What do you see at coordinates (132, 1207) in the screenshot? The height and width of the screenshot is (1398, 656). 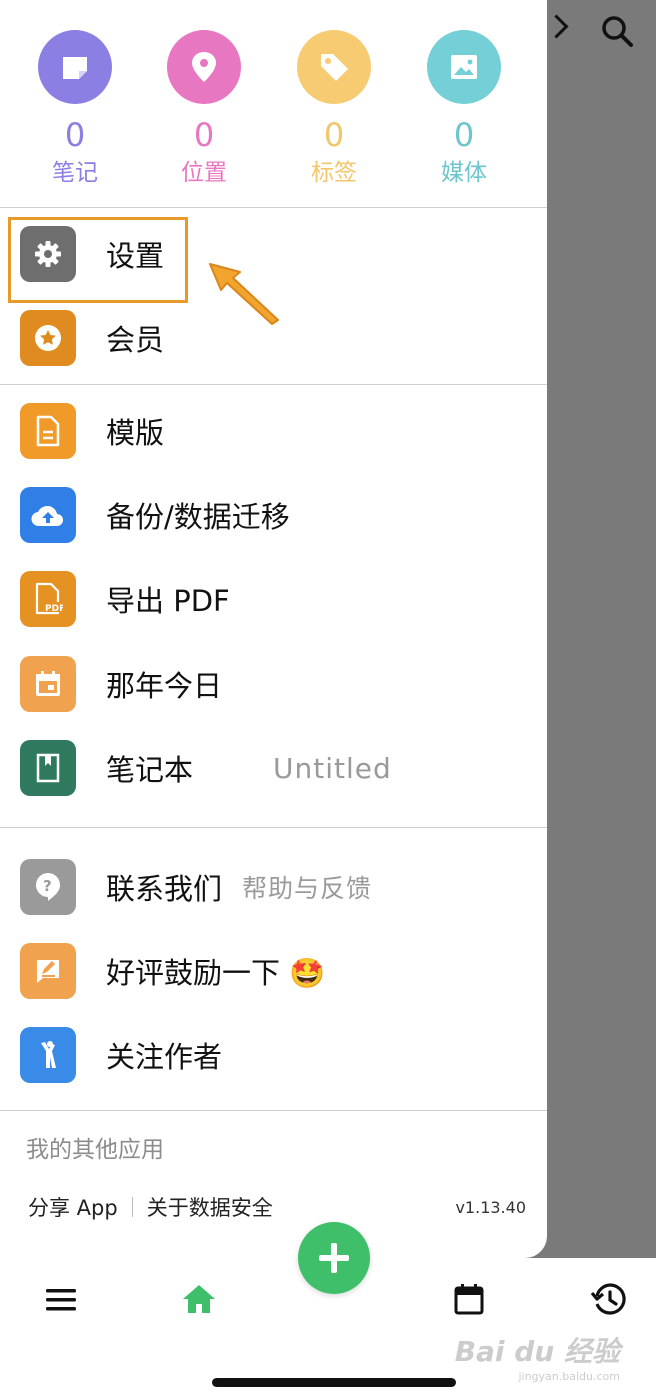 I see `footer-separator` at bounding box center [132, 1207].